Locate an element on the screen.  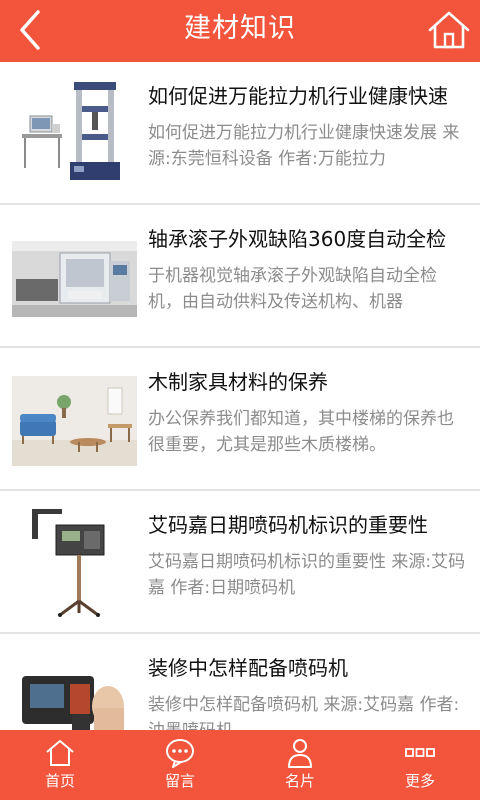
home-button is located at coordinates (449, 30).